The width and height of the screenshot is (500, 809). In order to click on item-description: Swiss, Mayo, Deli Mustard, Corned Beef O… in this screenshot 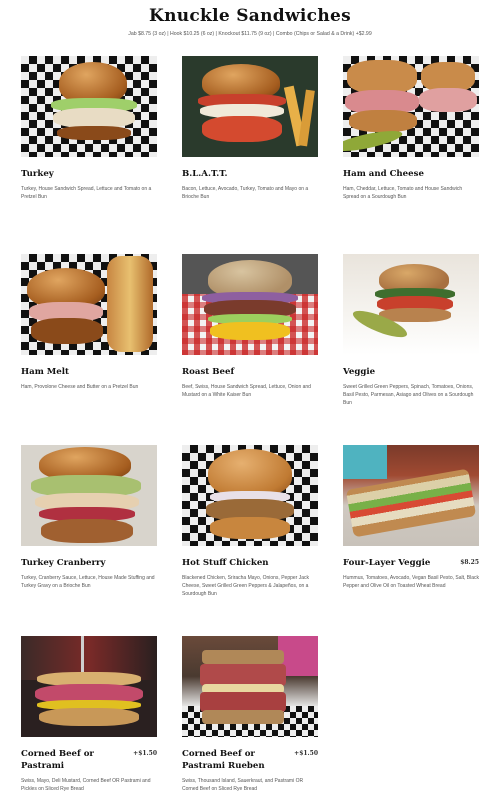, I will do `click(86, 785)`.